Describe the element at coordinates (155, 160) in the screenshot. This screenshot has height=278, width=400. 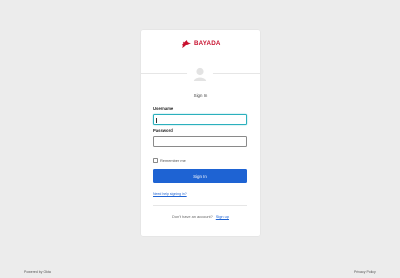
I see `remember-me-checkbox` at that location.